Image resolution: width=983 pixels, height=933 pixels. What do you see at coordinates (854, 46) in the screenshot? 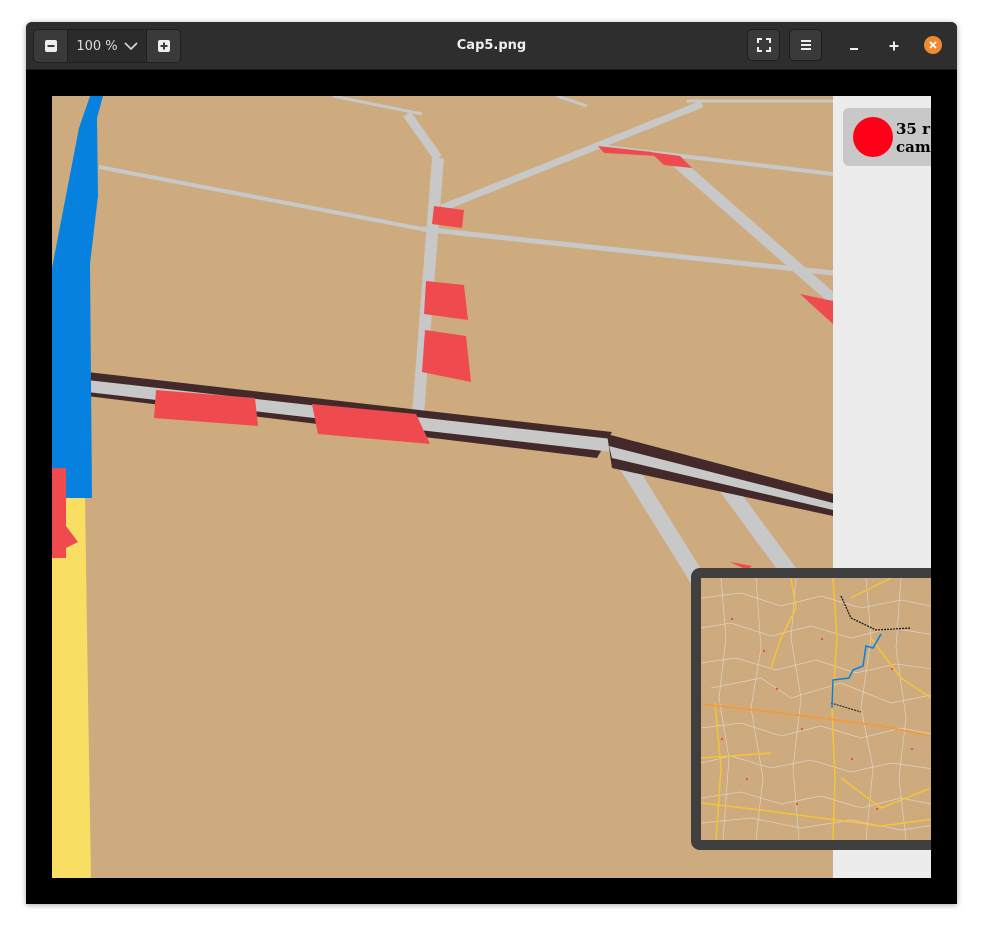
I see `minimize-button` at bounding box center [854, 46].